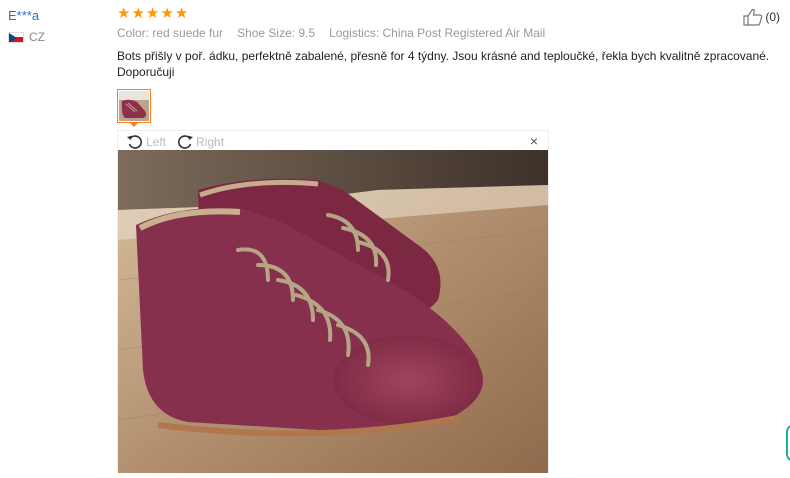 The height and width of the screenshot is (478, 790). Describe the element at coordinates (534, 141) in the screenshot. I see `close-viewer-button: ×` at that location.